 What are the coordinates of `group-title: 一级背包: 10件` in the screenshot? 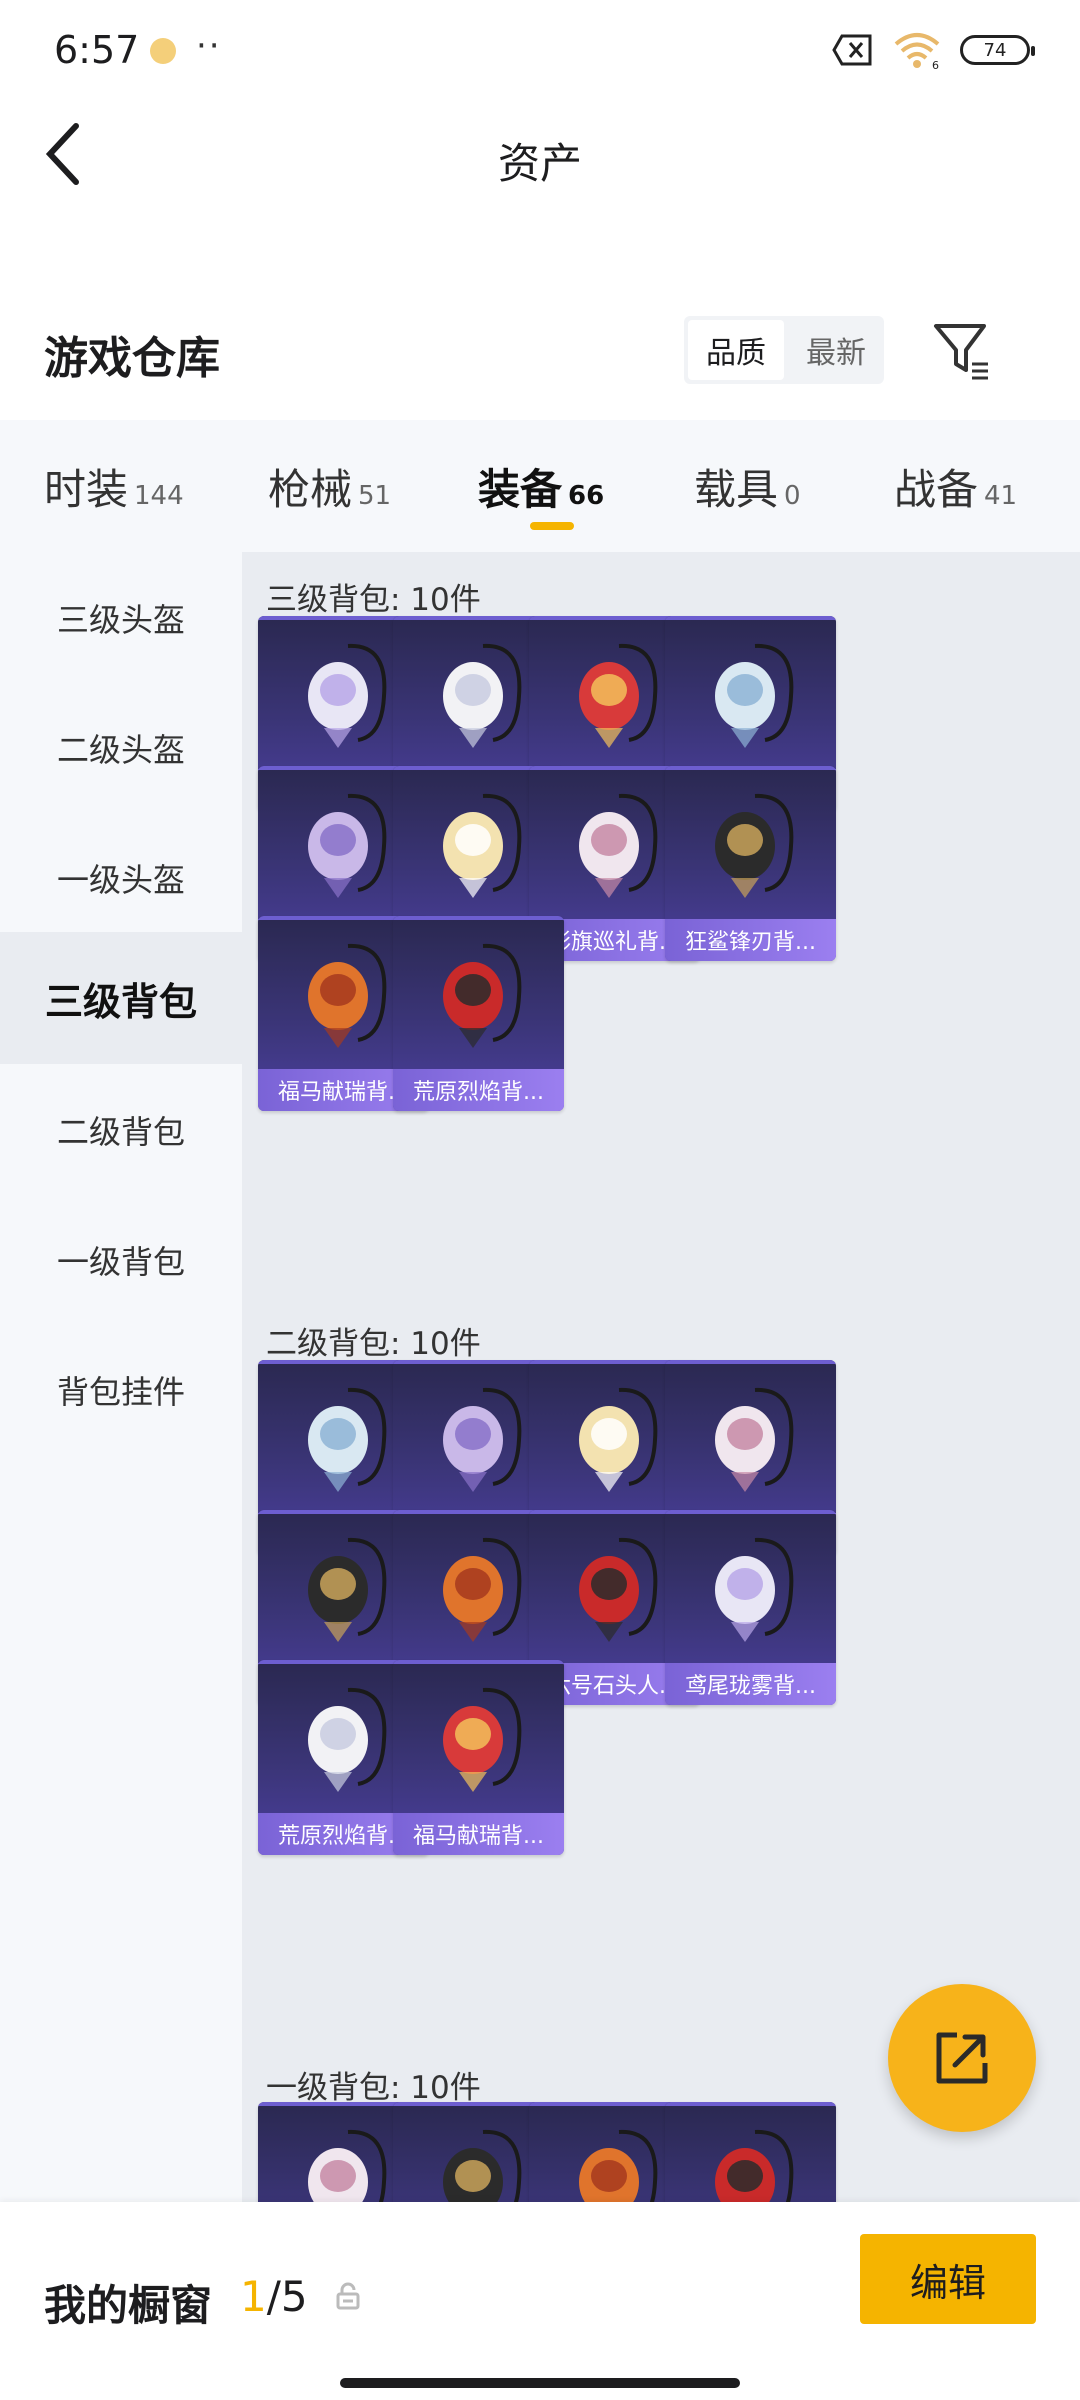 It's located at (373, 2088).